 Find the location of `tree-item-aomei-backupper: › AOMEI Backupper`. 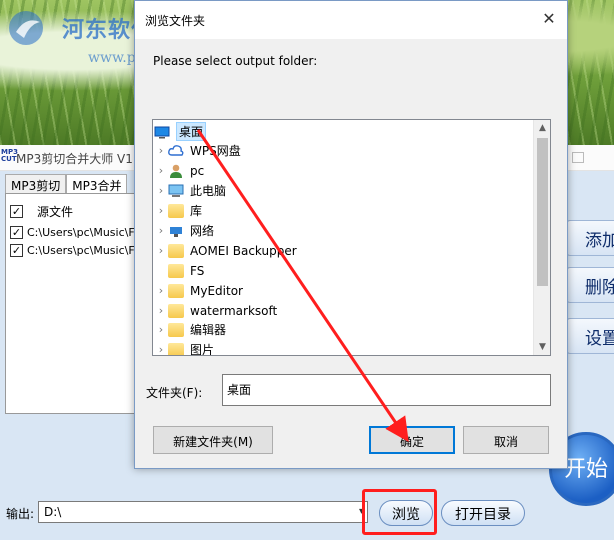

tree-item-aomei-backupper: › AOMEI Backupper is located at coordinates (225, 250).